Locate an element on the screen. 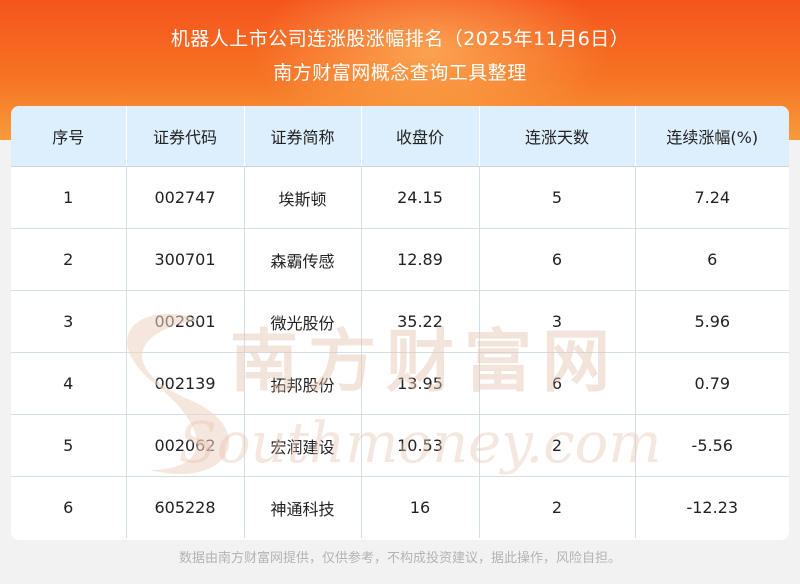 The image size is (800, 584). cell-close: 12.89 is located at coordinates (420, 259).